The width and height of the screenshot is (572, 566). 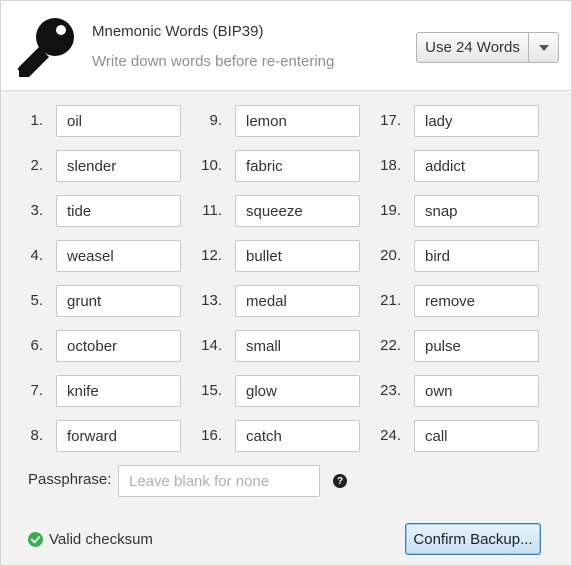 What do you see at coordinates (213, 61) in the screenshot?
I see `dialog-subtitle: Write down words before re-entering` at bounding box center [213, 61].